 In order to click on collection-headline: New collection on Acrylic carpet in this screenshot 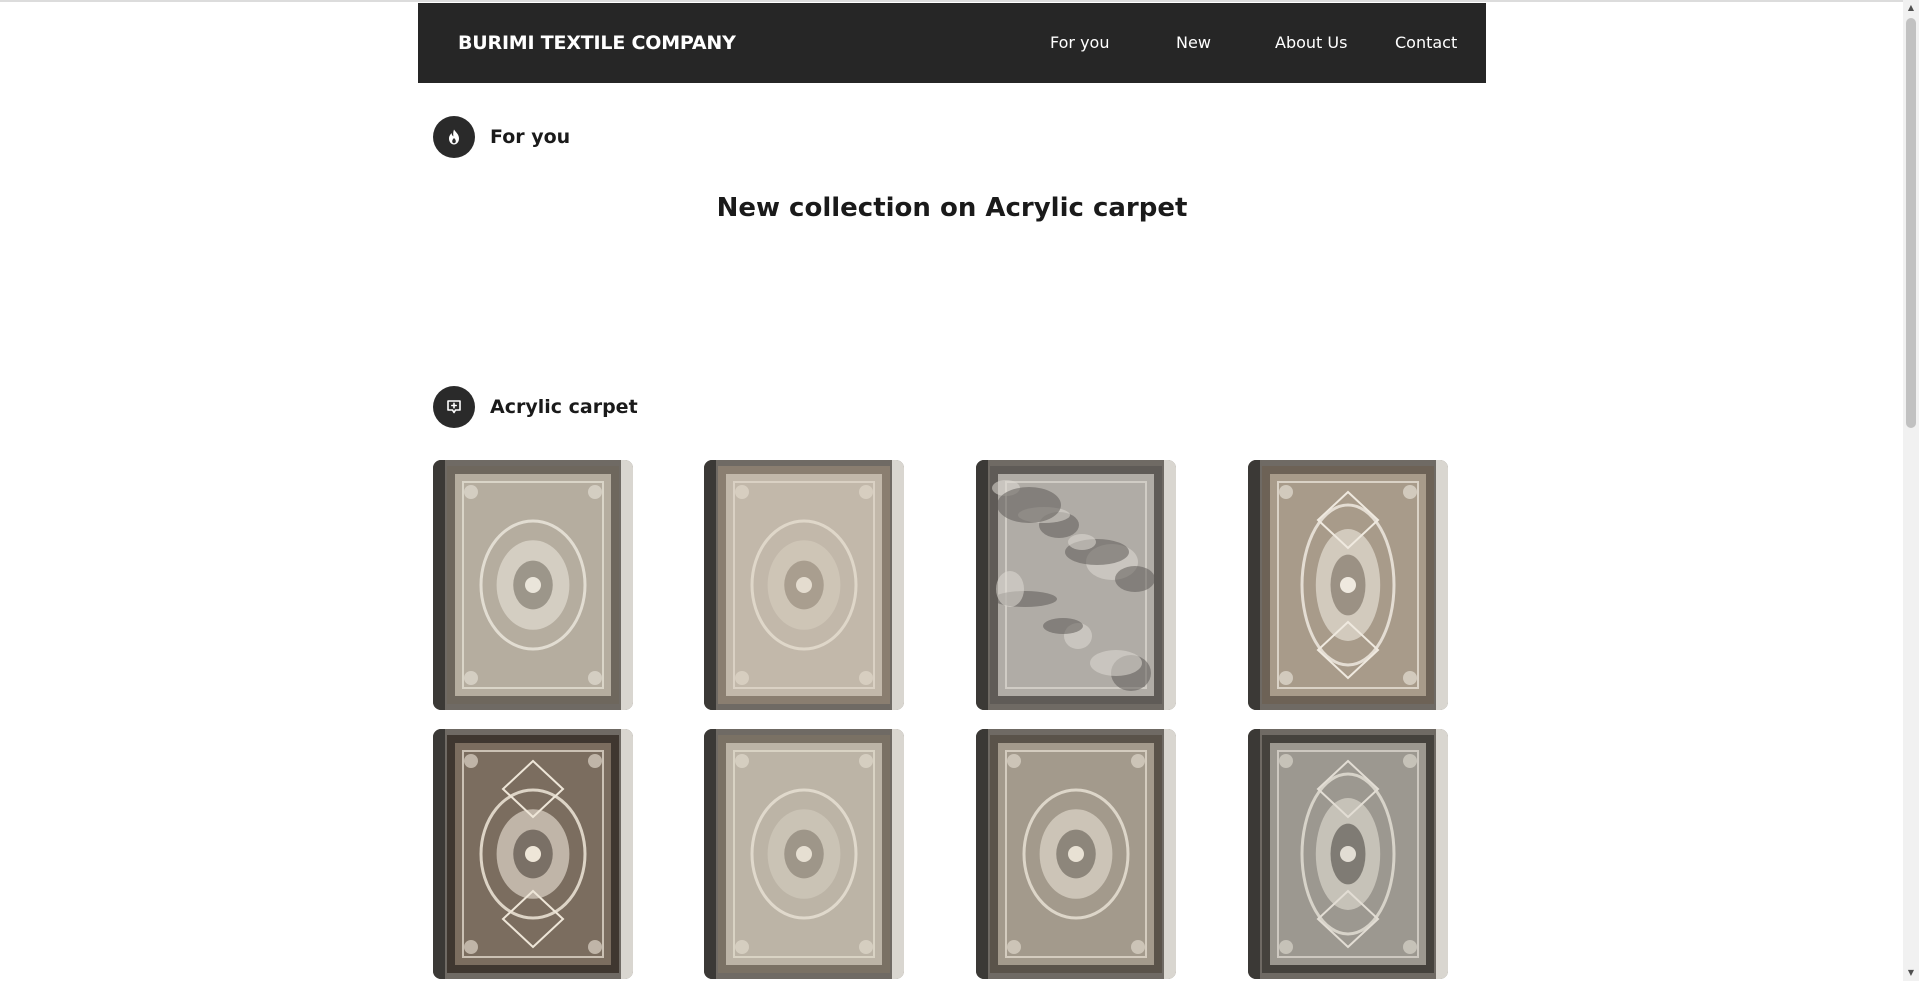, I will do `click(952, 208)`.